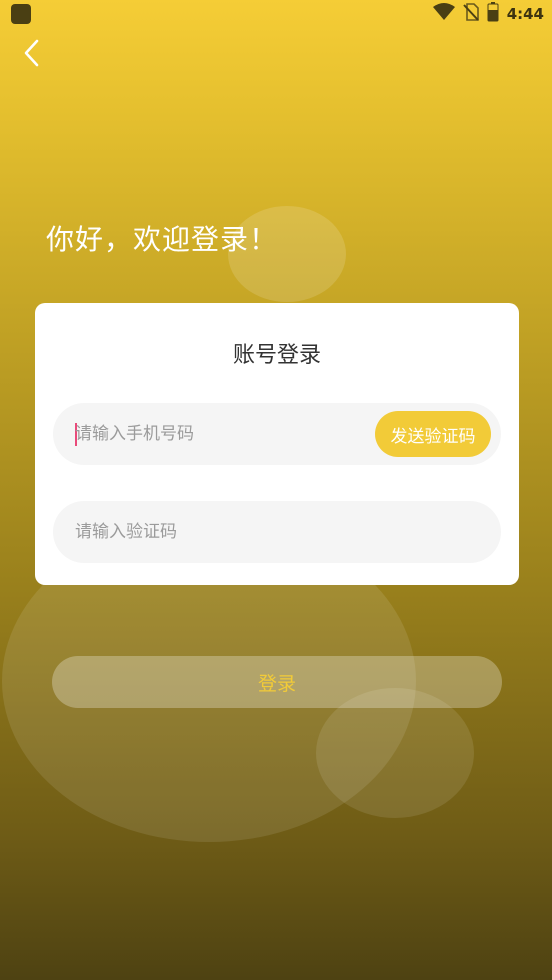 The image size is (552, 980). What do you see at coordinates (277, 682) in the screenshot?
I see `login-button: 登录` at bounding box center [277, 682].